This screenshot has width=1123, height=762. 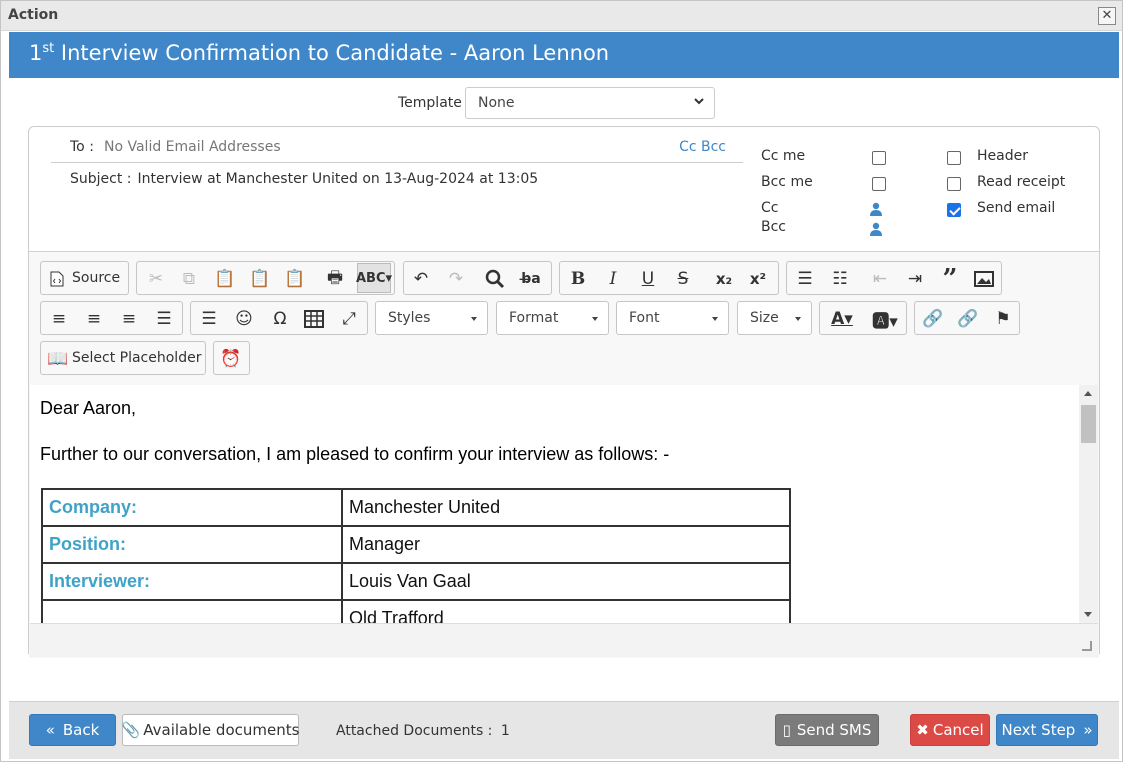 I want to click on font-dropdown: Font, so click(x=672, y=318).